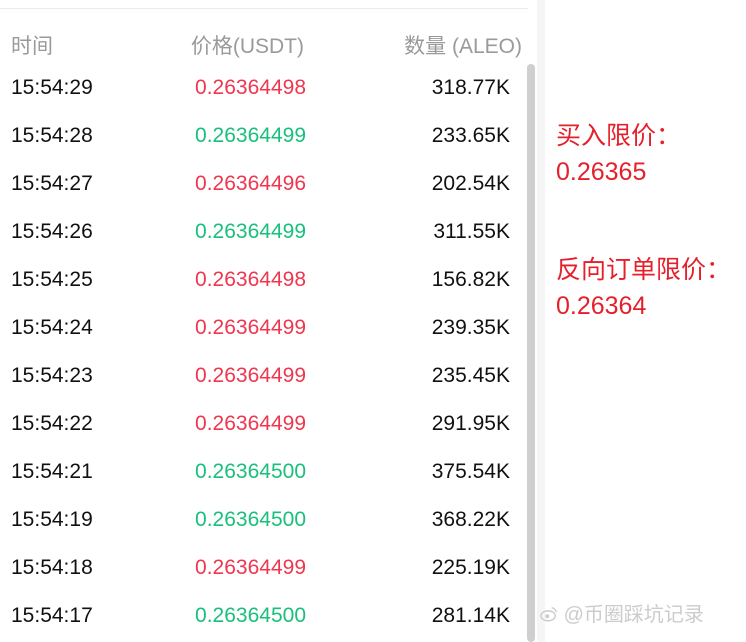 The image size is (746, 642). What do you see at coordinates (470, 327) in the screenshot?
I see `trade-quantity: 239.35K` at bounding box center [470, 327].